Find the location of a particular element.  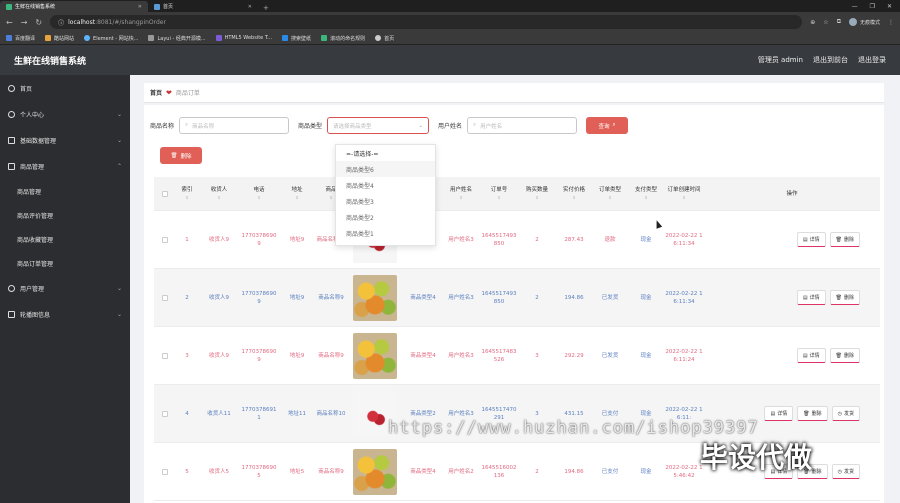

product-name-input: ⌕ 商品名称 is located at coordinates (234, 125).